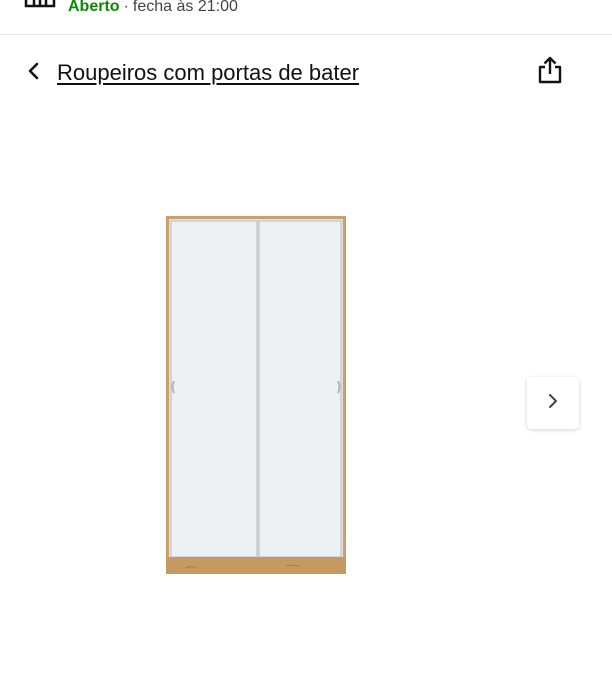 The image size is (612, 700). I want to click on share-button, so click(550, 72).